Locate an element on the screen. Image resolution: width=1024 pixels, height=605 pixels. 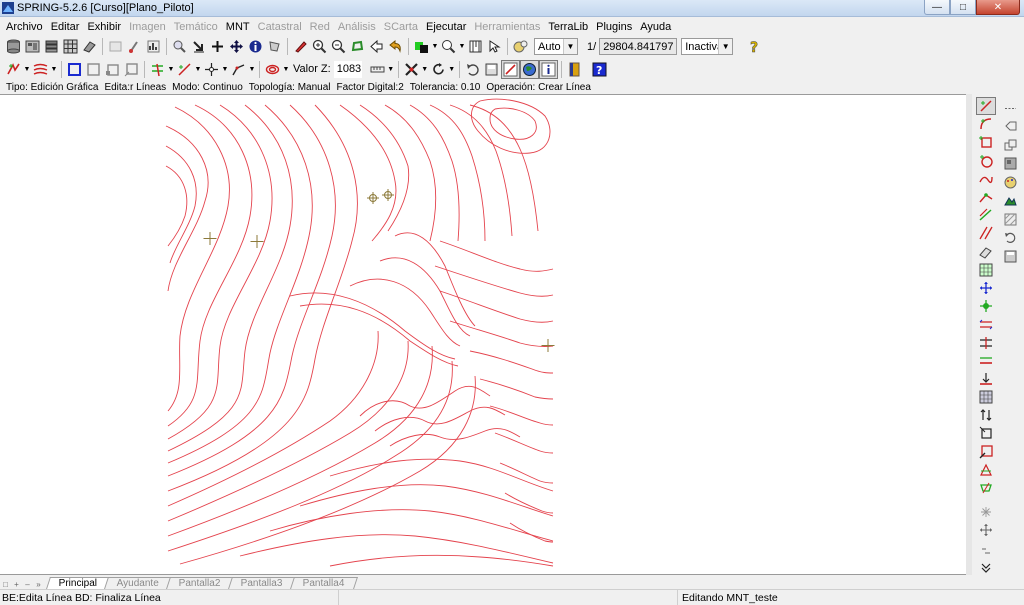
plugin-icon is located at coordinates (520, 46).